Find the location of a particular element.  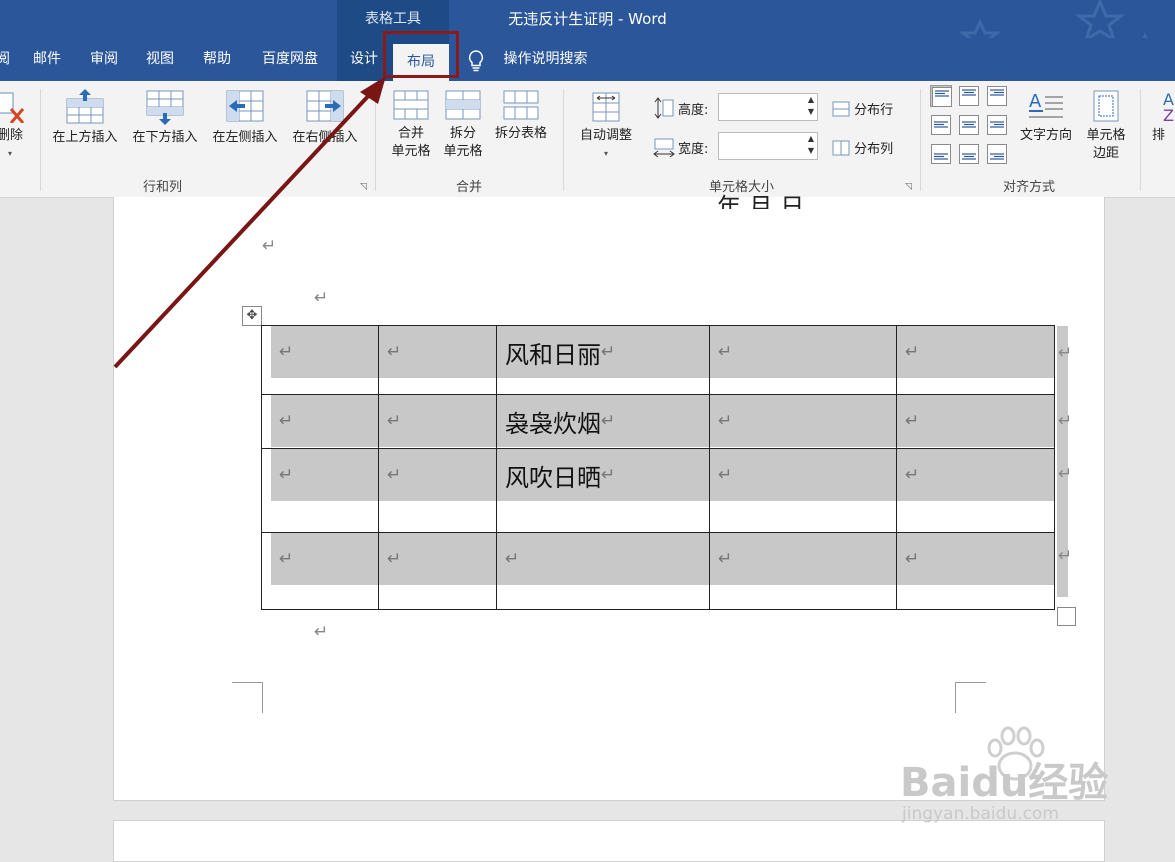

watermark-url: jingyan.baidu.com is located at coordinates (980, 814).